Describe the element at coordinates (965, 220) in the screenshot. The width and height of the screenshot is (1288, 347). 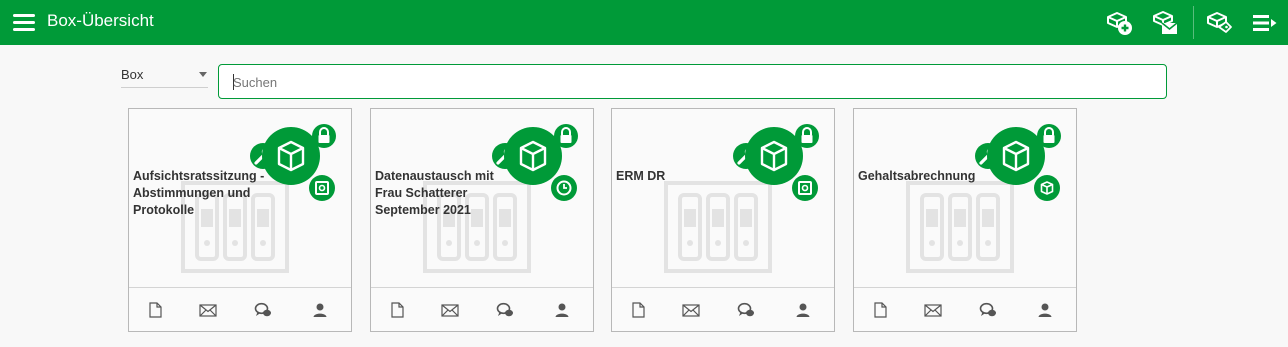
I see `box-card: Gehaltsabrechnung` at that location.